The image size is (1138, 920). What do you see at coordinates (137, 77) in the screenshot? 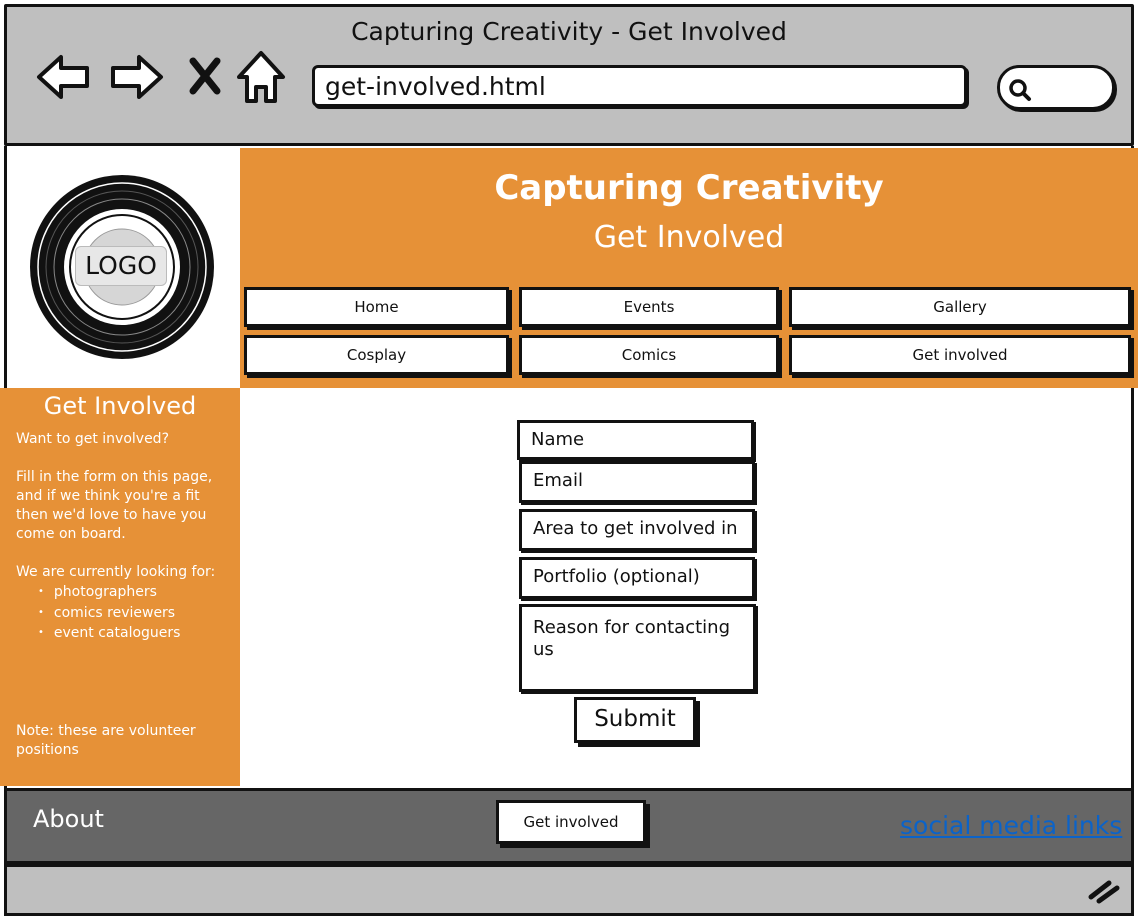
I see `forward-arrow-icon` at bounding box center [137, 77].